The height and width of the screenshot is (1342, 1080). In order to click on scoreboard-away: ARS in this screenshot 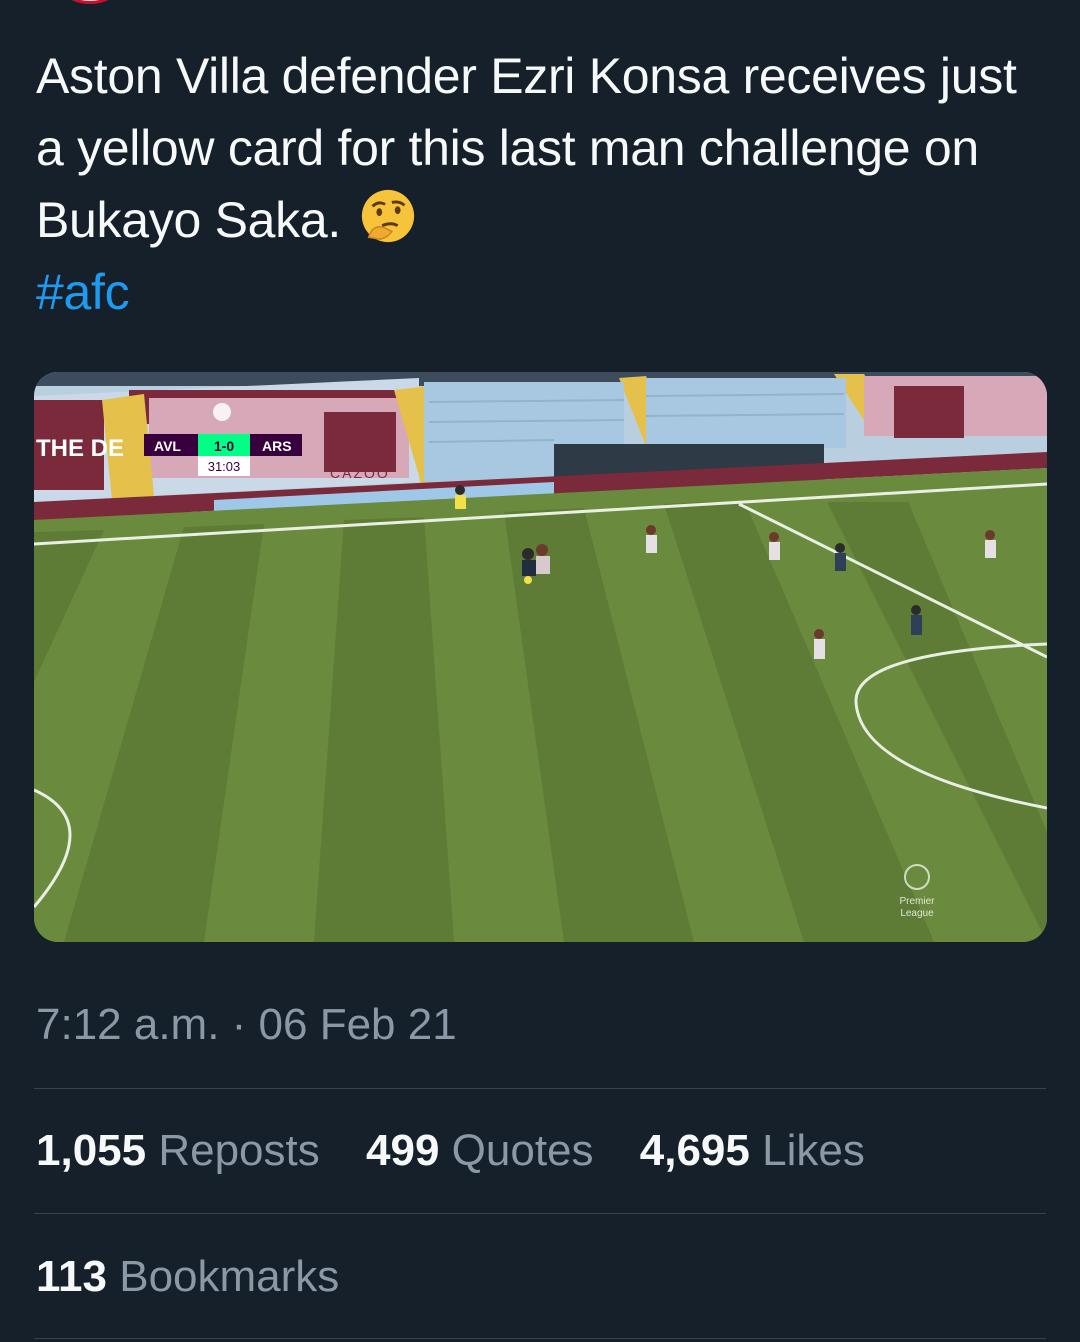, I will do `click(277, 446)`.